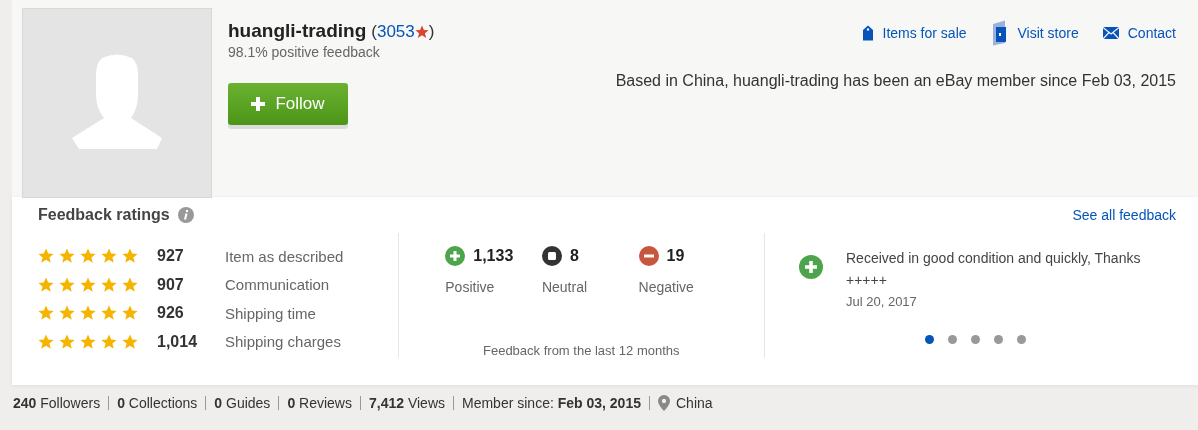 The image size is (1198, 430). What do you see at coordinates (666, 287) in the screenshot?
I see `feedback-type-label: Negative` at bounding box center [666, 287].